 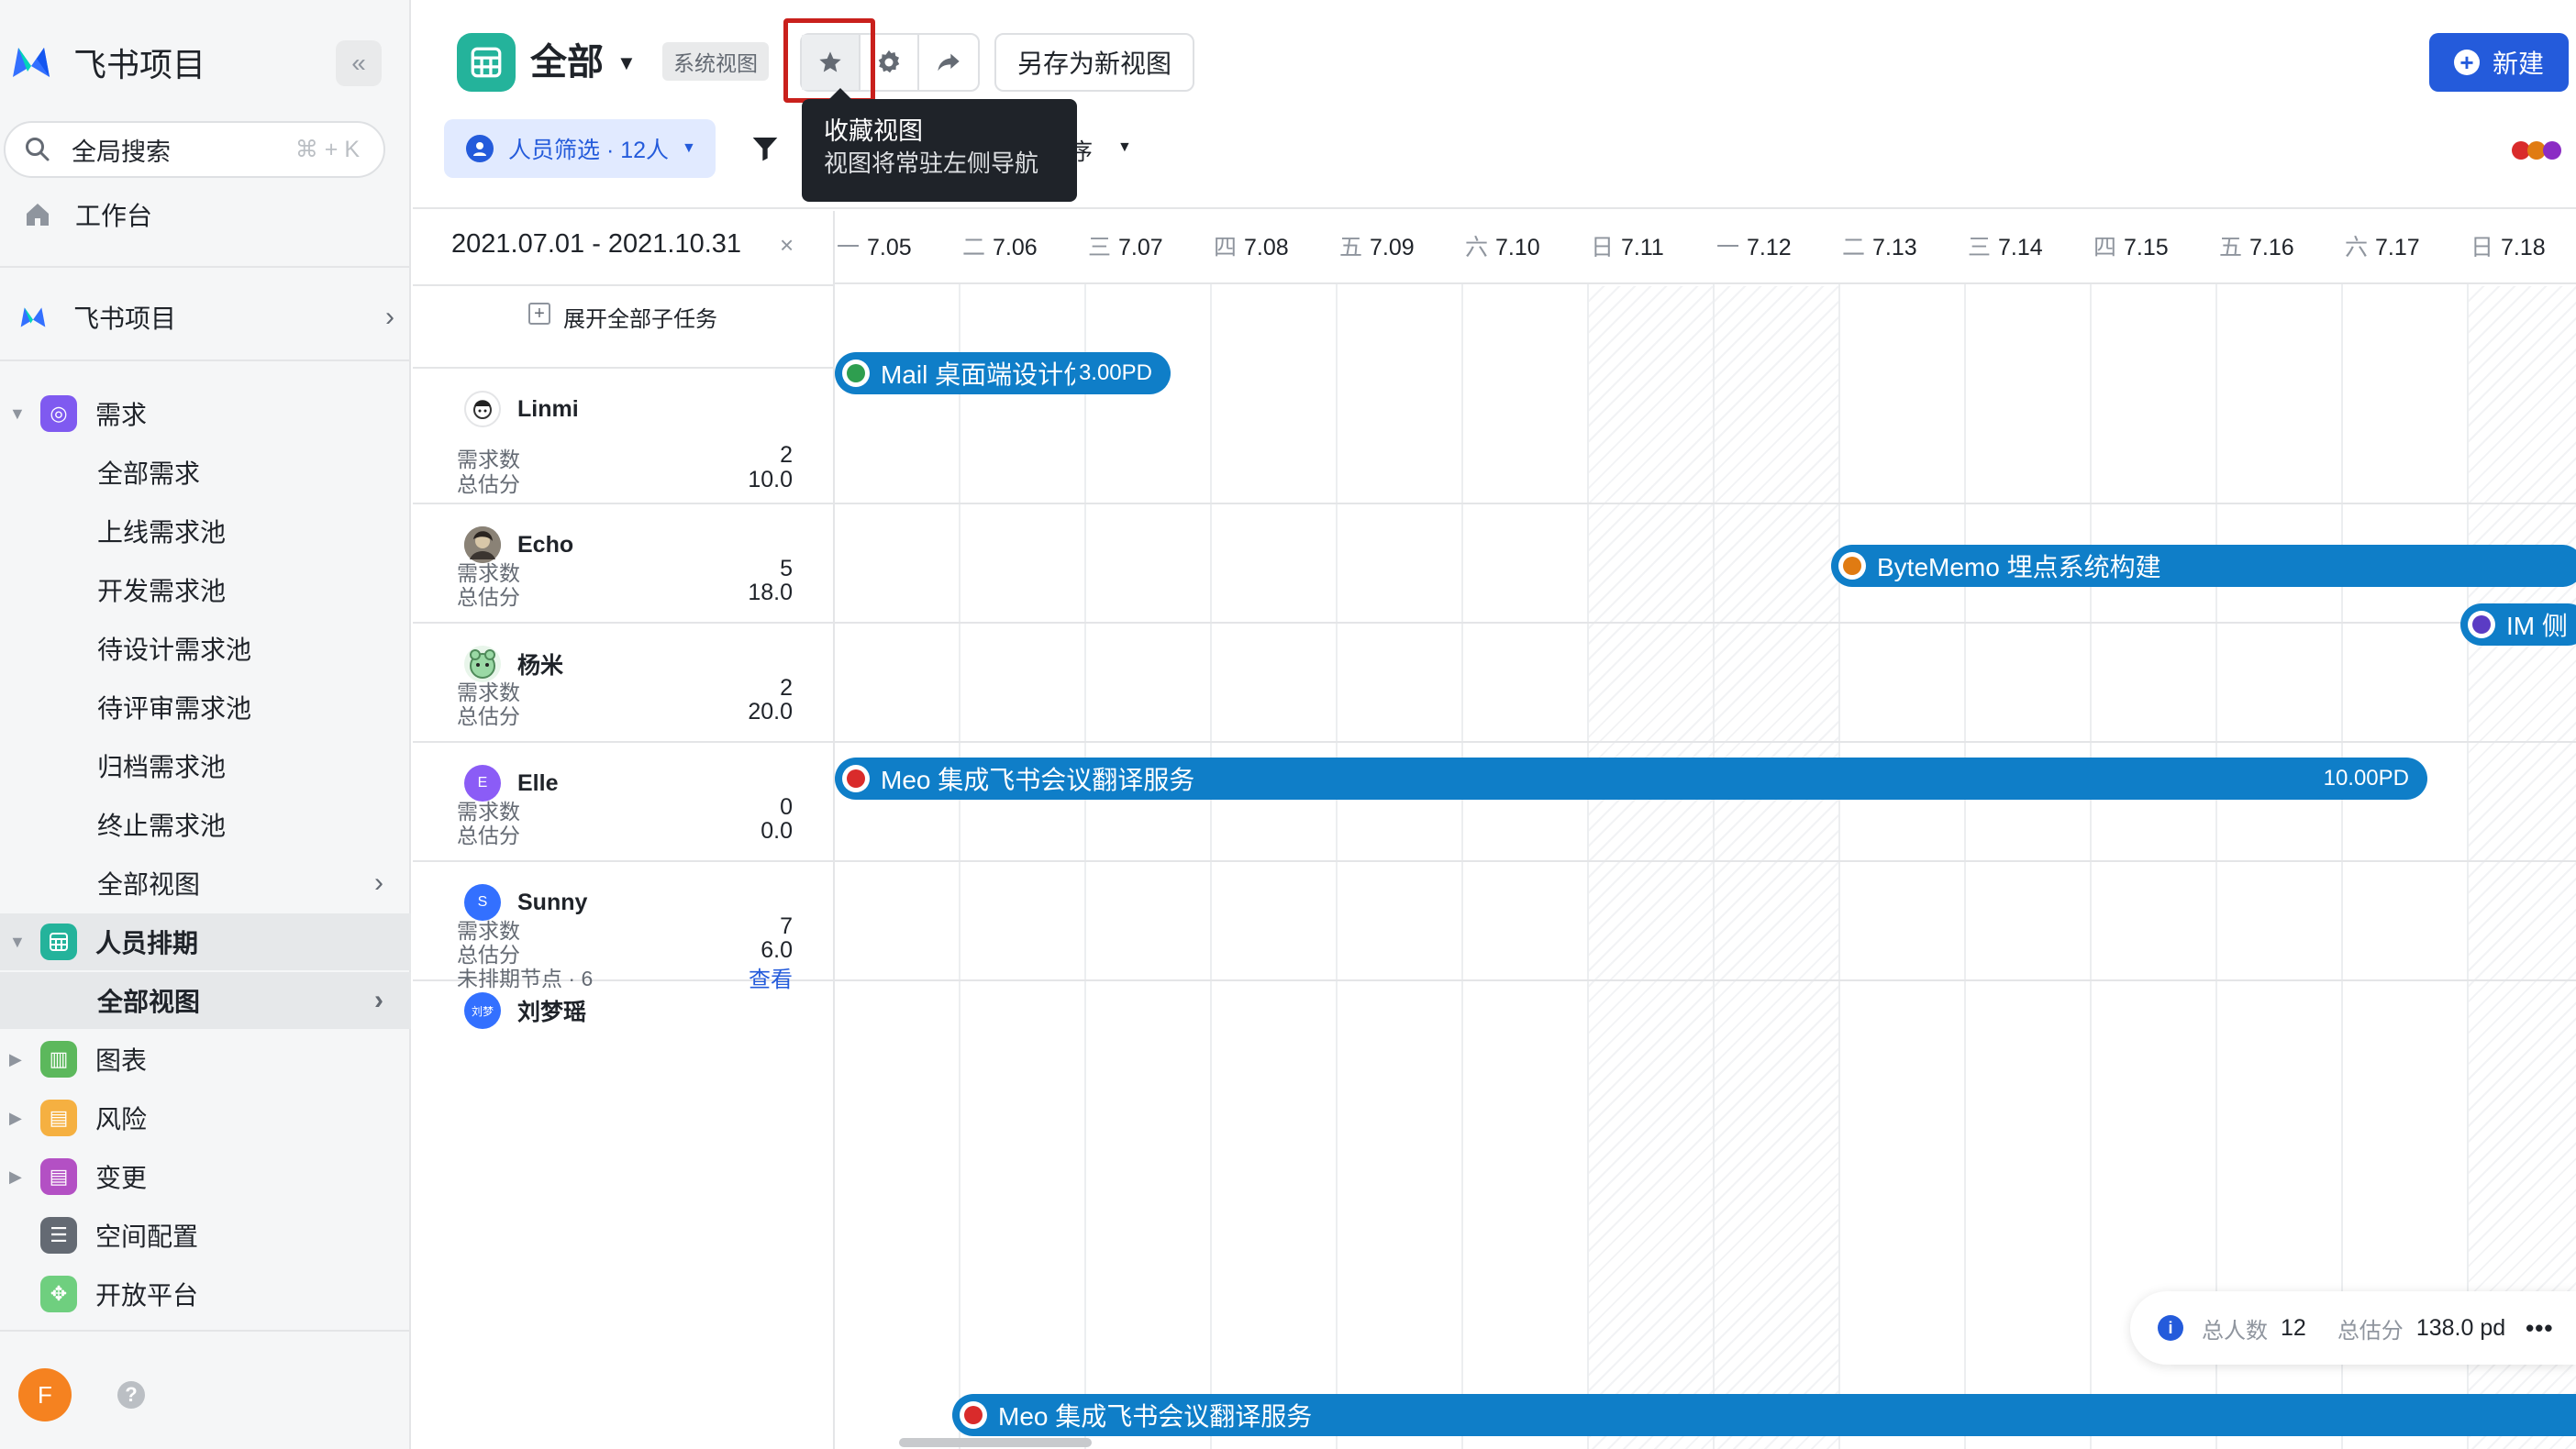 I want to click on person-card: Linmi 需求数 2 总估分 10.0, so click(x=623, y=436).